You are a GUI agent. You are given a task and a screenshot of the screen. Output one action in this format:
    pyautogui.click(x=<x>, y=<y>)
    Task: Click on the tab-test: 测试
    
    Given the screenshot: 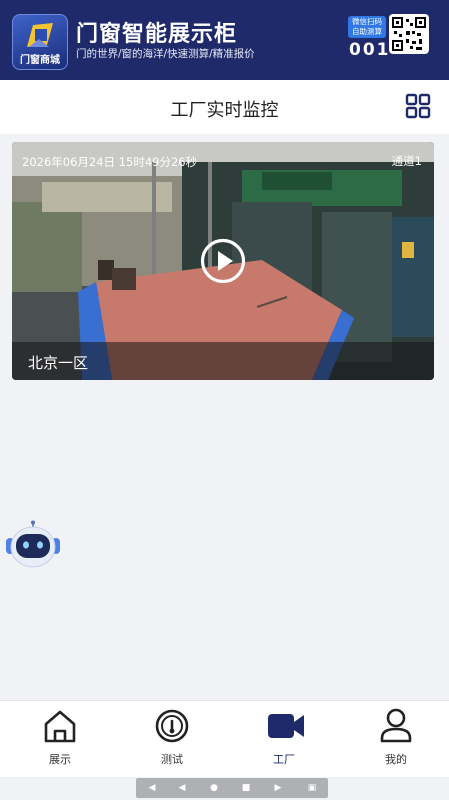 What is the action you would take?
    pyautogui.click(x=172, y=739)
    